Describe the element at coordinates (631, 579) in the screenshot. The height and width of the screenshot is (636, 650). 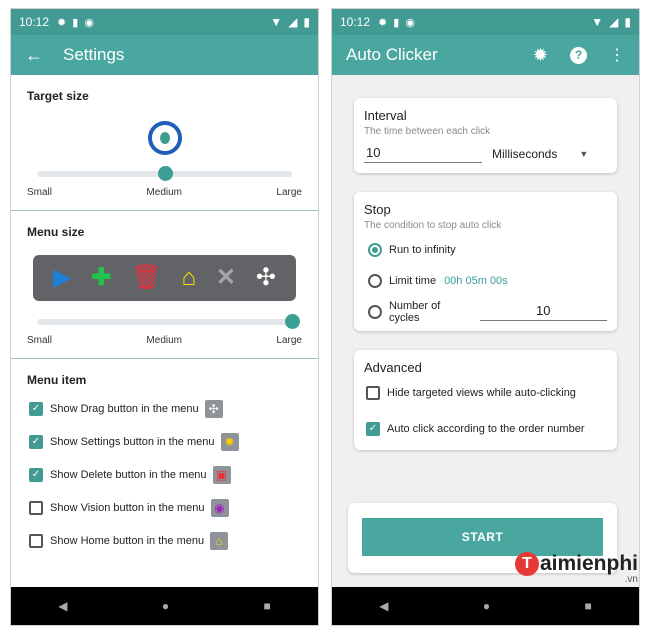
I see `watermark-domain: .vn` at that location.